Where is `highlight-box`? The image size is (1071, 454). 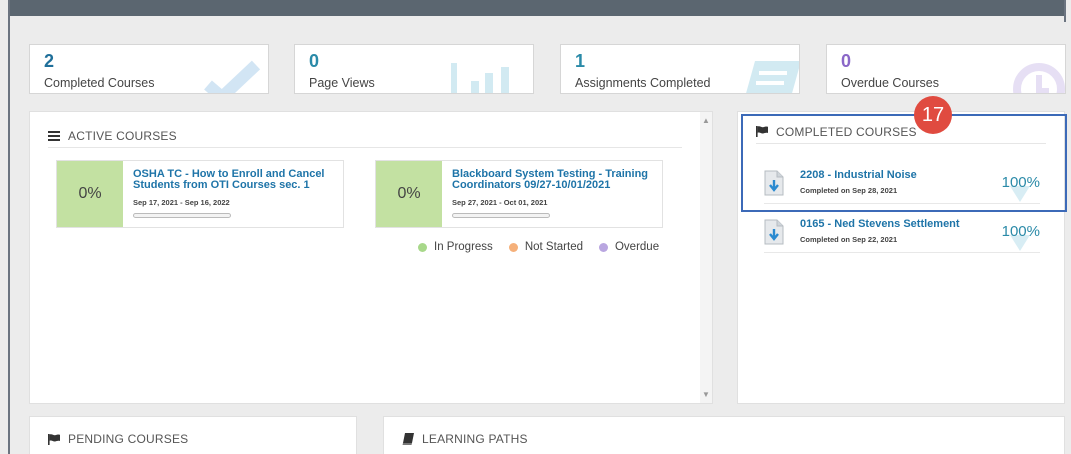 highlight-box is located at coordinates (904, 163).